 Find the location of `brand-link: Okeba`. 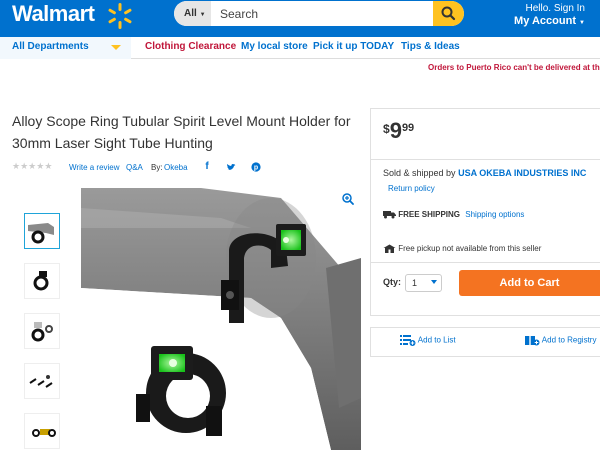

brand-link: Okeba is located at coordinates (176, 167).